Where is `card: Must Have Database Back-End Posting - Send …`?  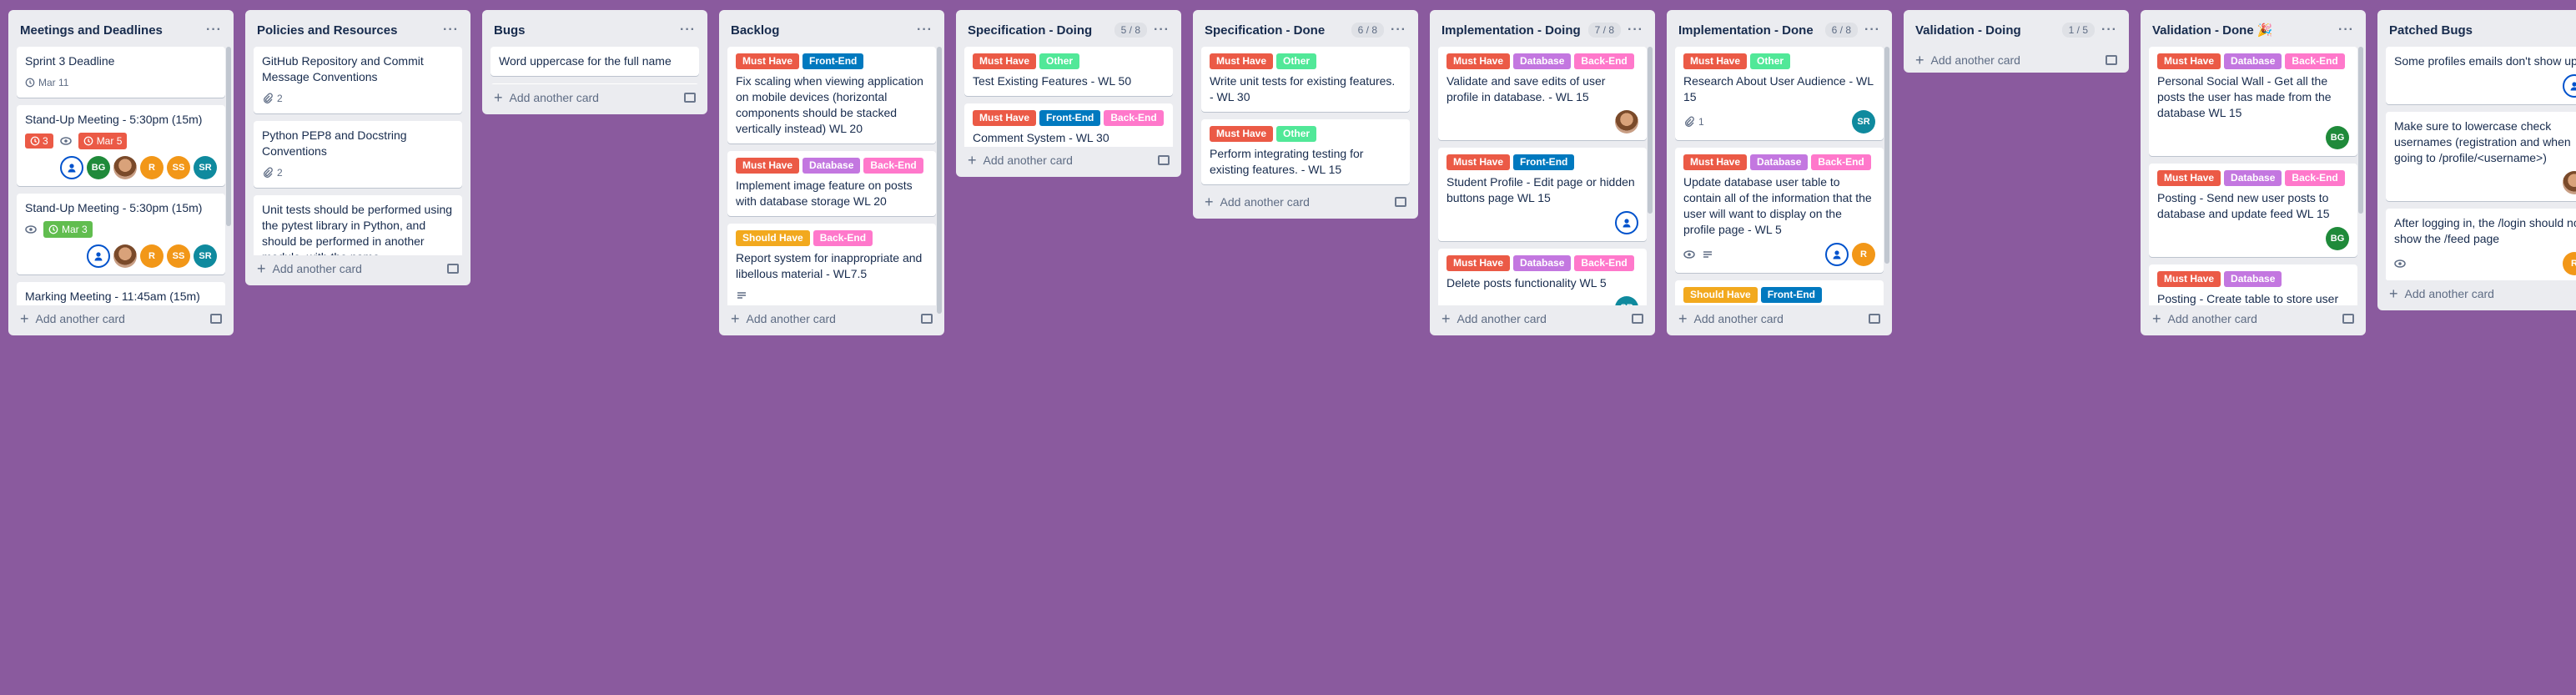 card: Must Have Database Back-End Posting - Send … is located at coordinates (2253, 210).